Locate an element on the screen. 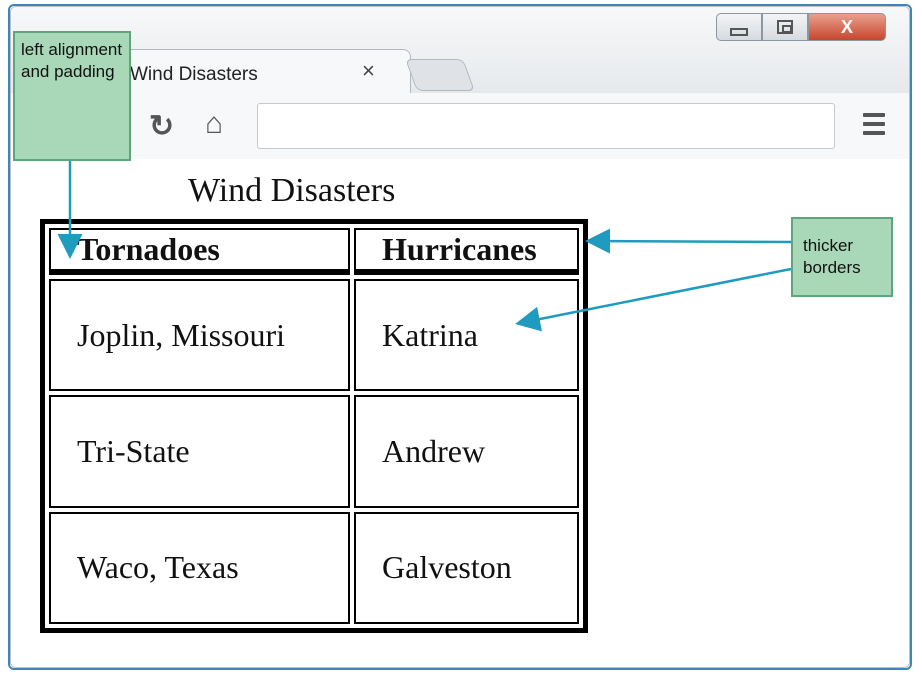  title-bar: Wind Disasters × X is located at coordinates (460, 52).